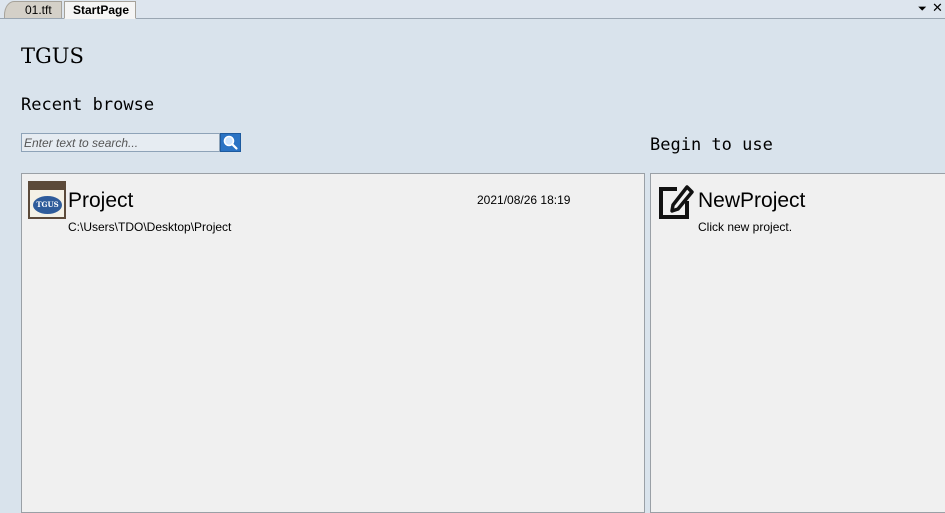  What do you see at coordinates (524, 200) in the screenshot?
I see `project-date: 2021/08/26 18:19` at bounding box center [524, 200].